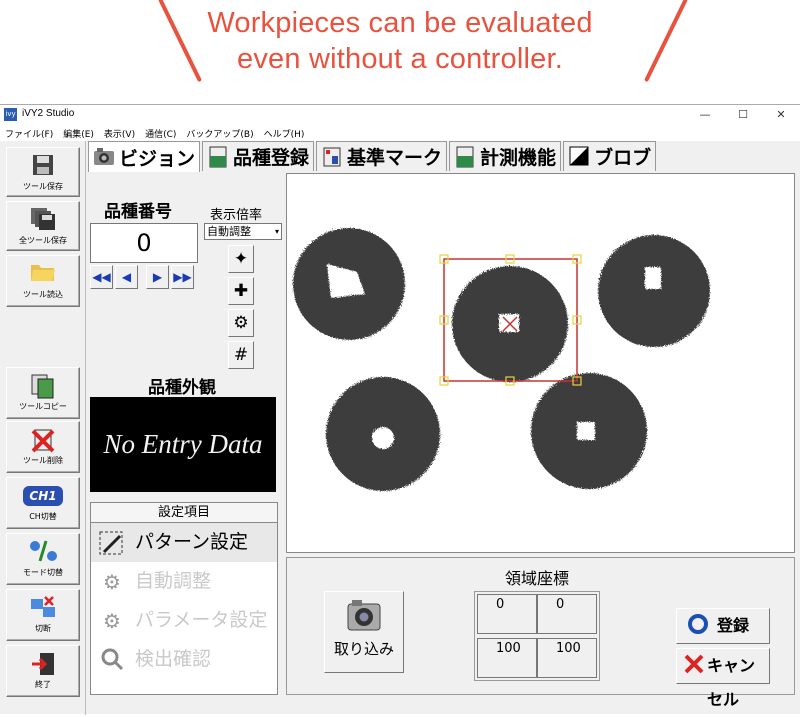 The height and width of the screenshot is (717, 800). What do you see at coordinates (10, 114) in the screenshot?
I see `app-icon: ivy` at bounding box center [10, 114].